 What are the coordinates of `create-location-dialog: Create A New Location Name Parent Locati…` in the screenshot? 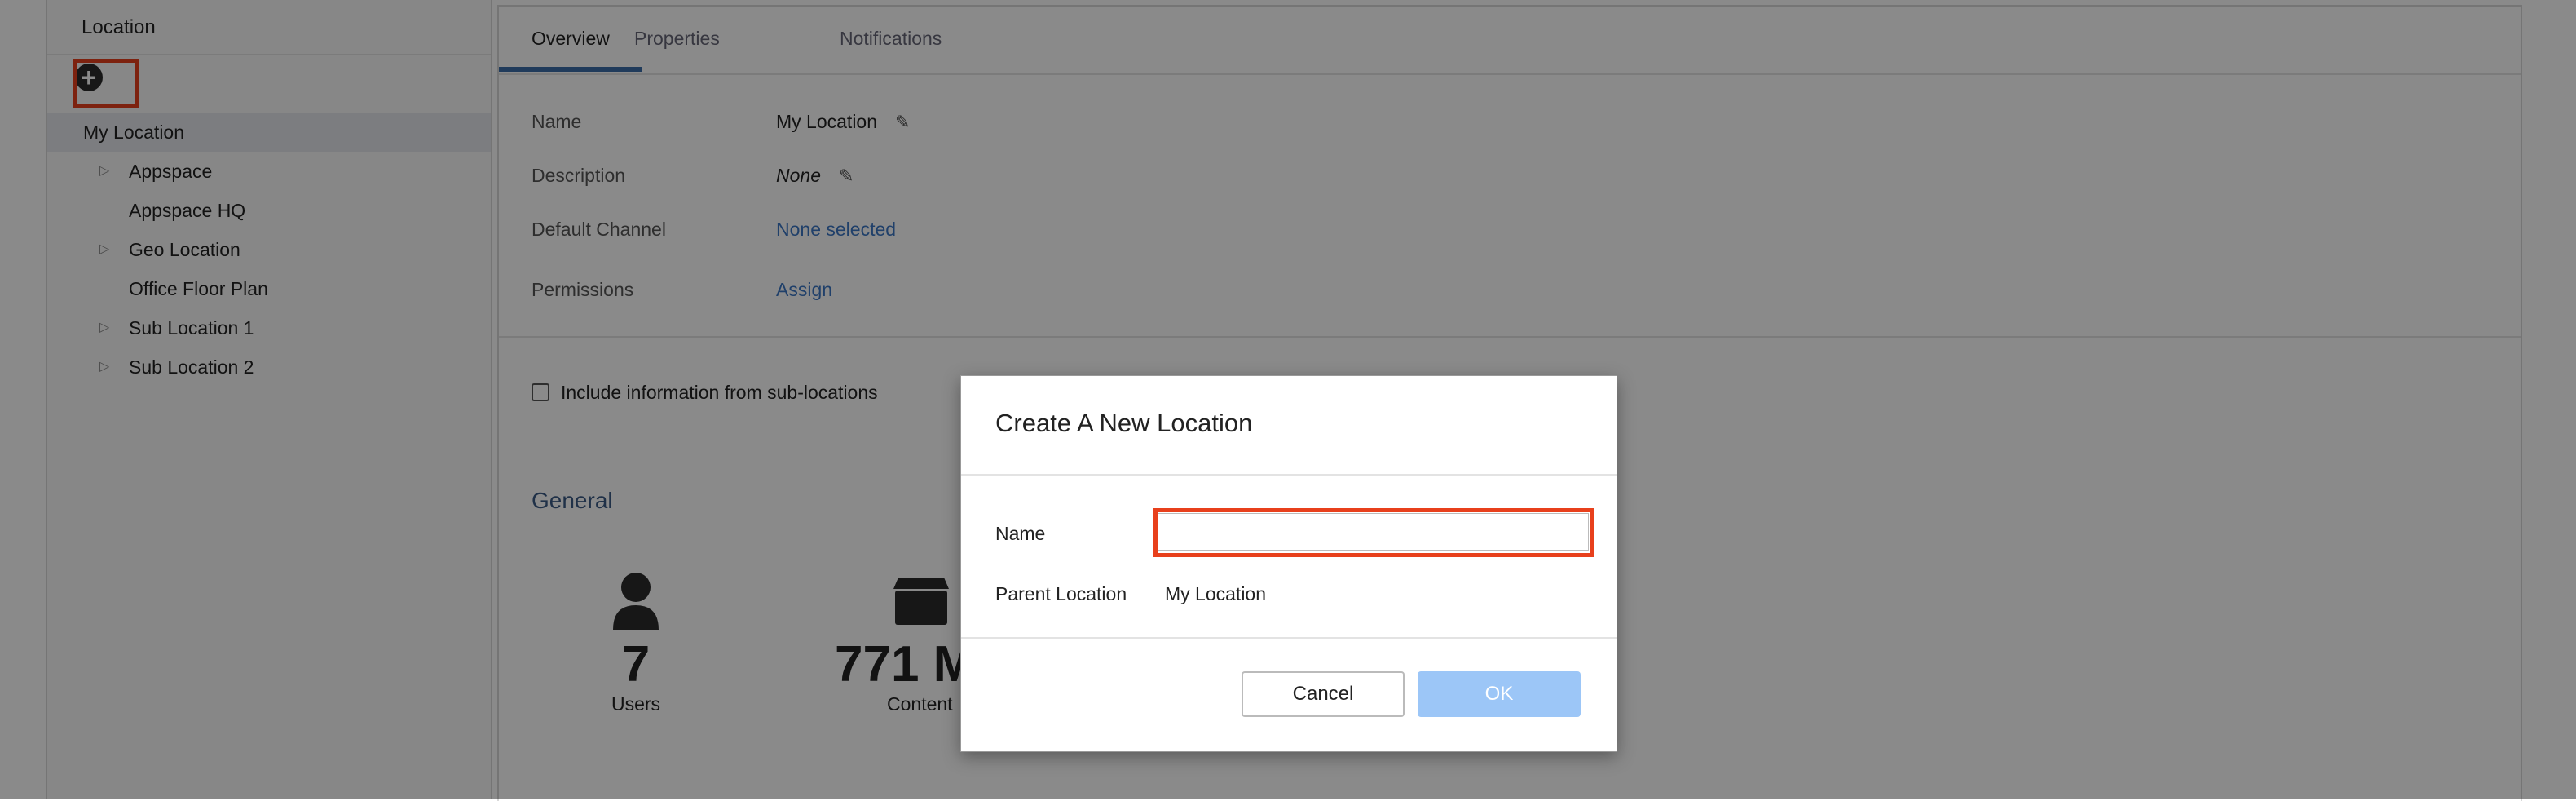 It's located at (1288, 564).